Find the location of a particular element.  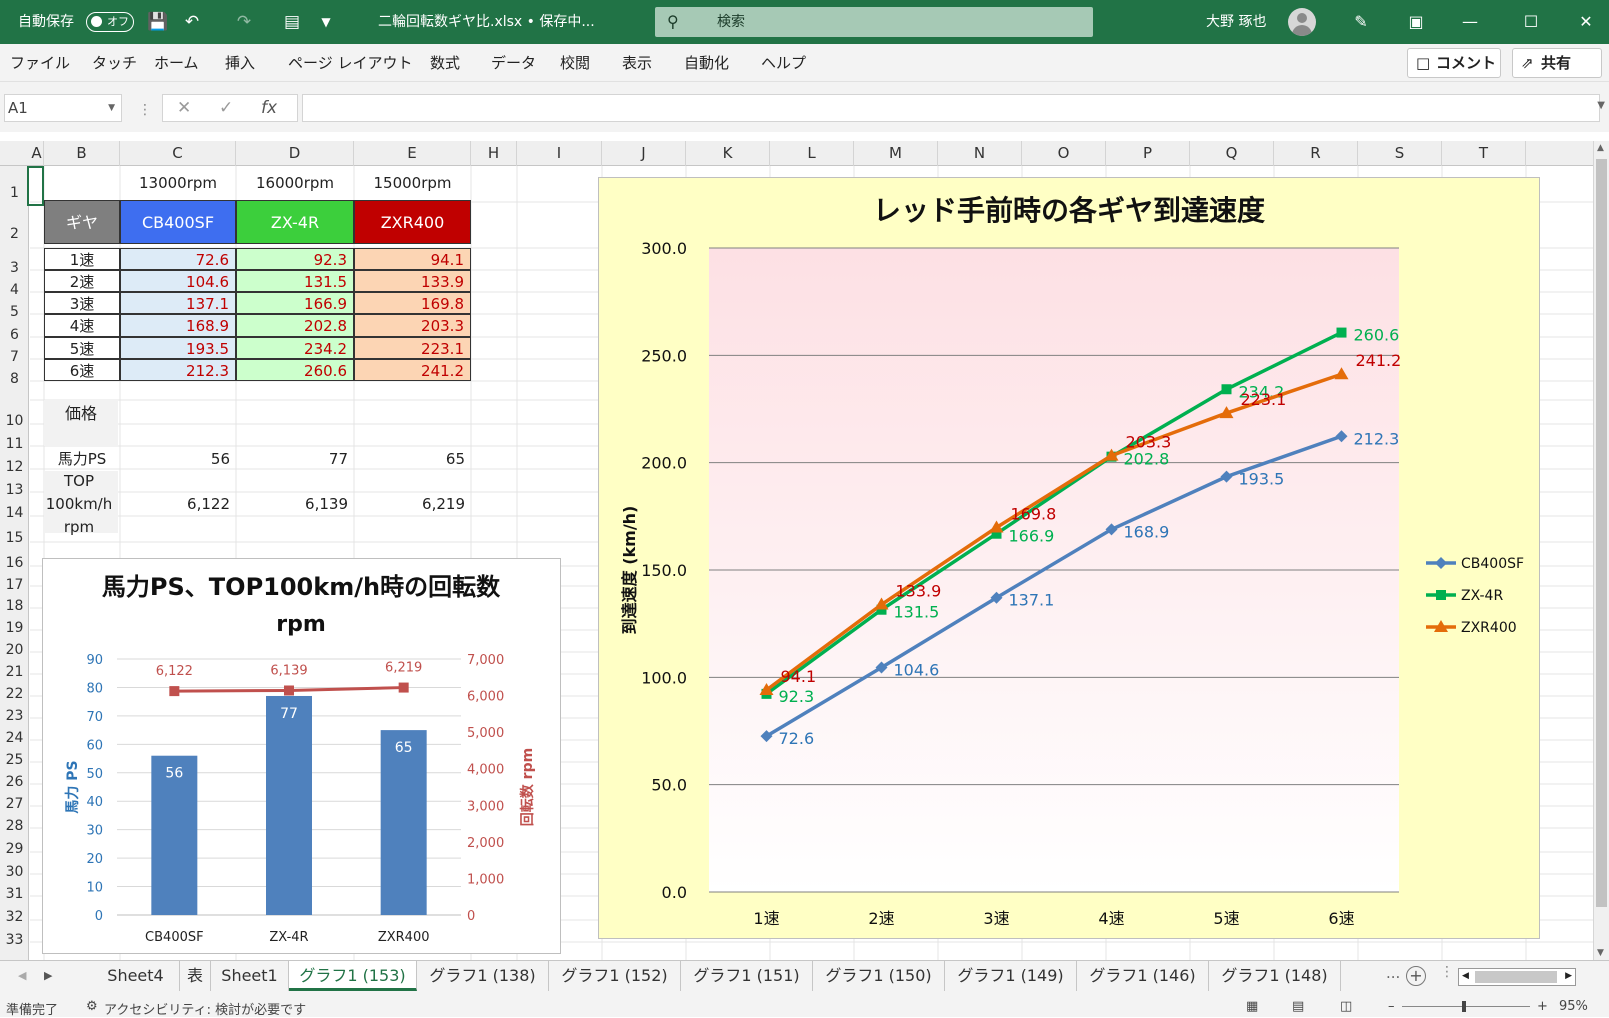

autosave-toggle: オフ is located at coordinates (110, 22).